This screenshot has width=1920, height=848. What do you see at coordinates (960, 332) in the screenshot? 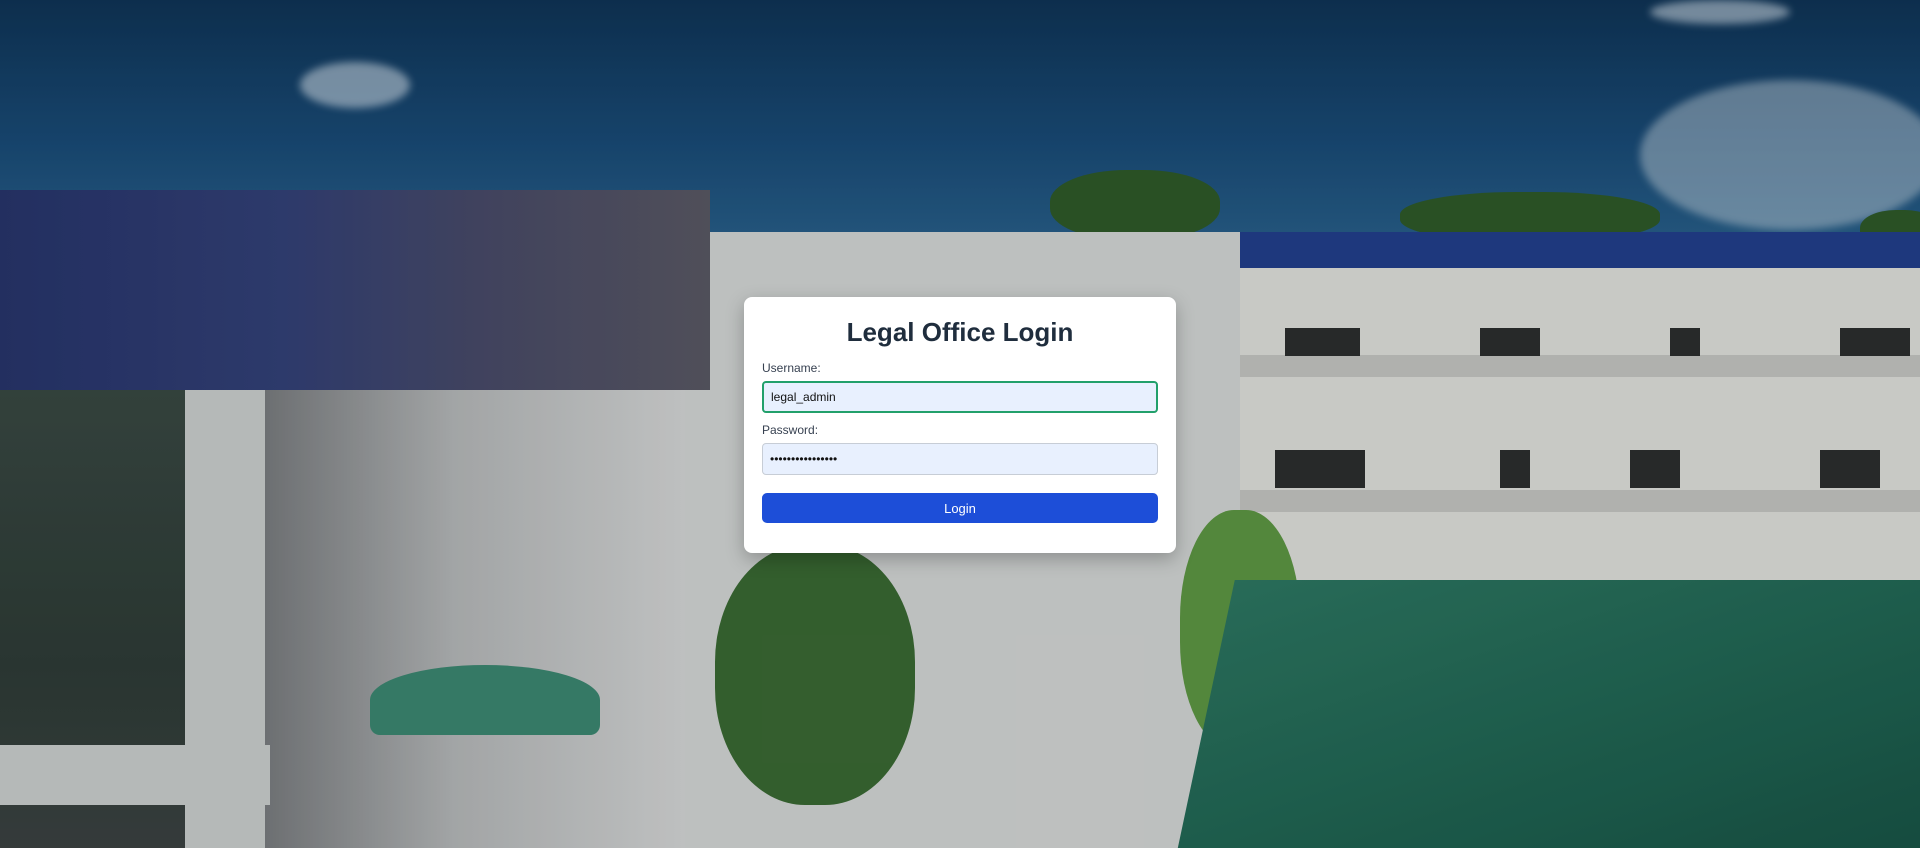
I see `page-title: Legal Office Login` at bounding box center [960, 332].